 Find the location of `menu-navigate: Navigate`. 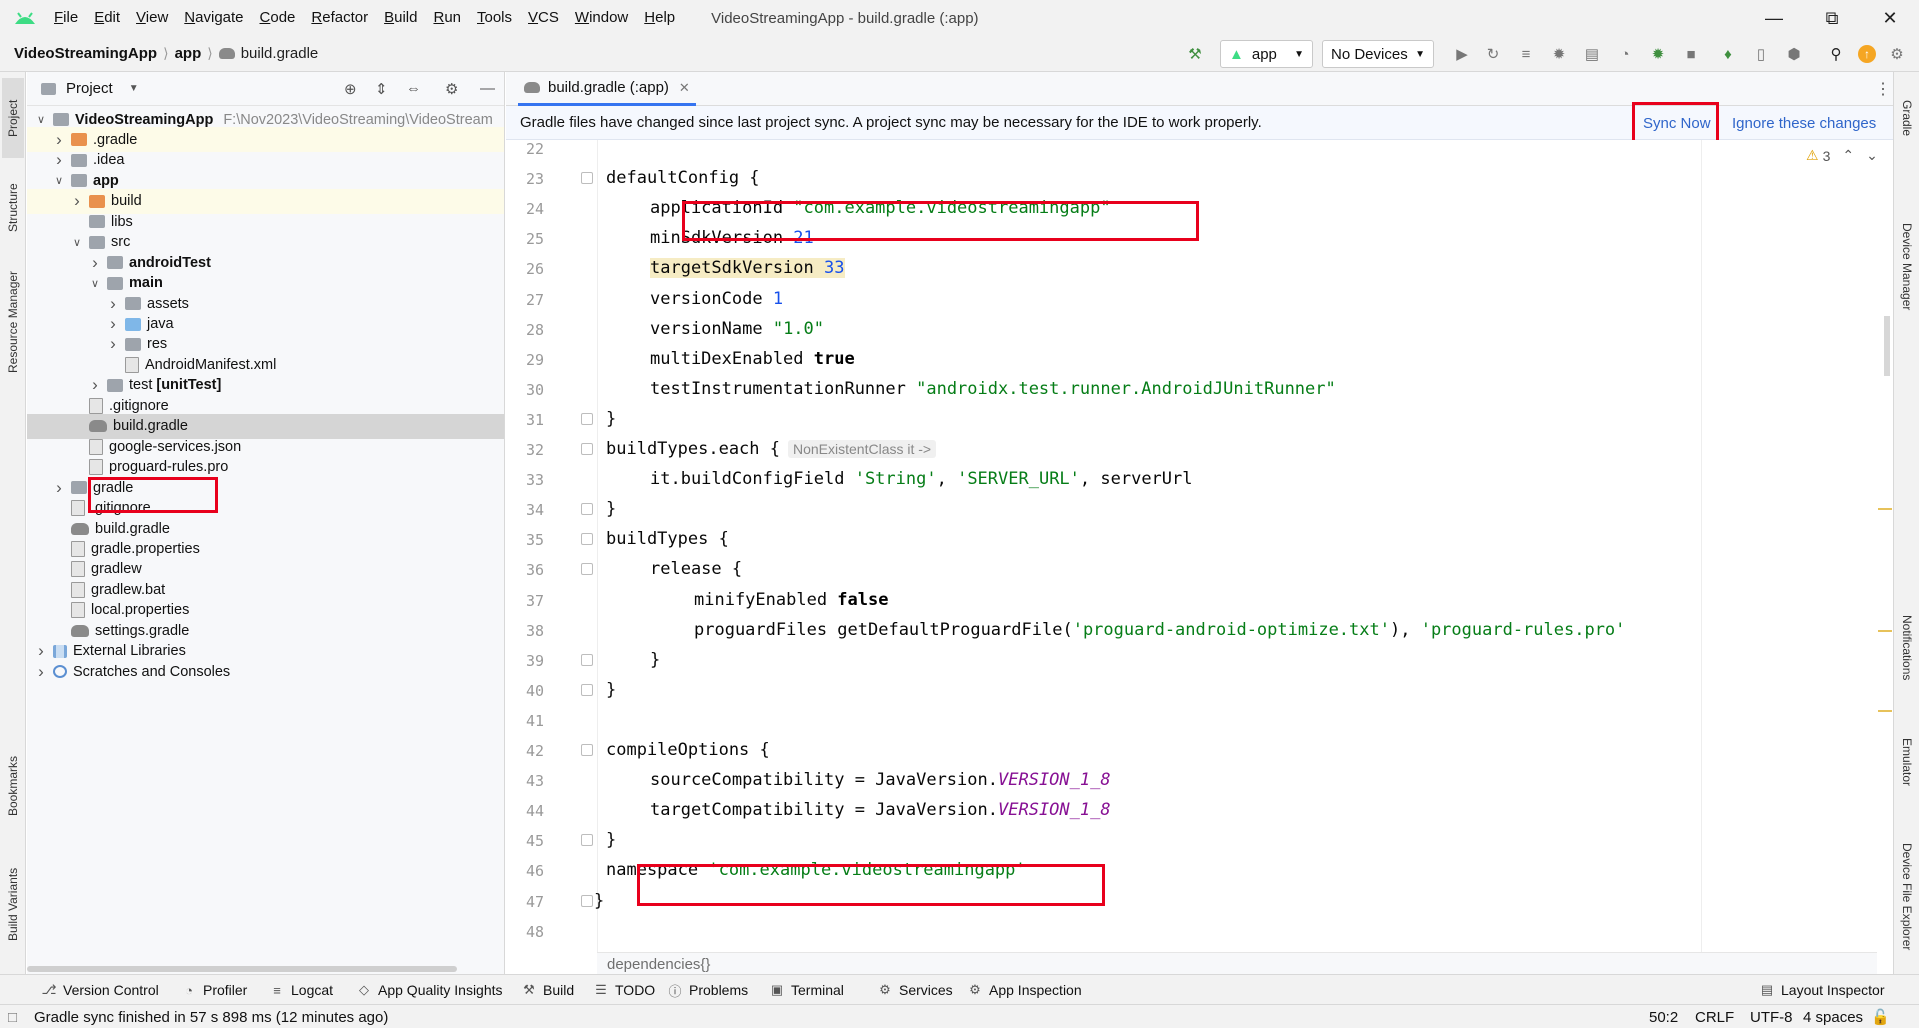

menu-navigate: Navigate is located at coordinates (213, 18).